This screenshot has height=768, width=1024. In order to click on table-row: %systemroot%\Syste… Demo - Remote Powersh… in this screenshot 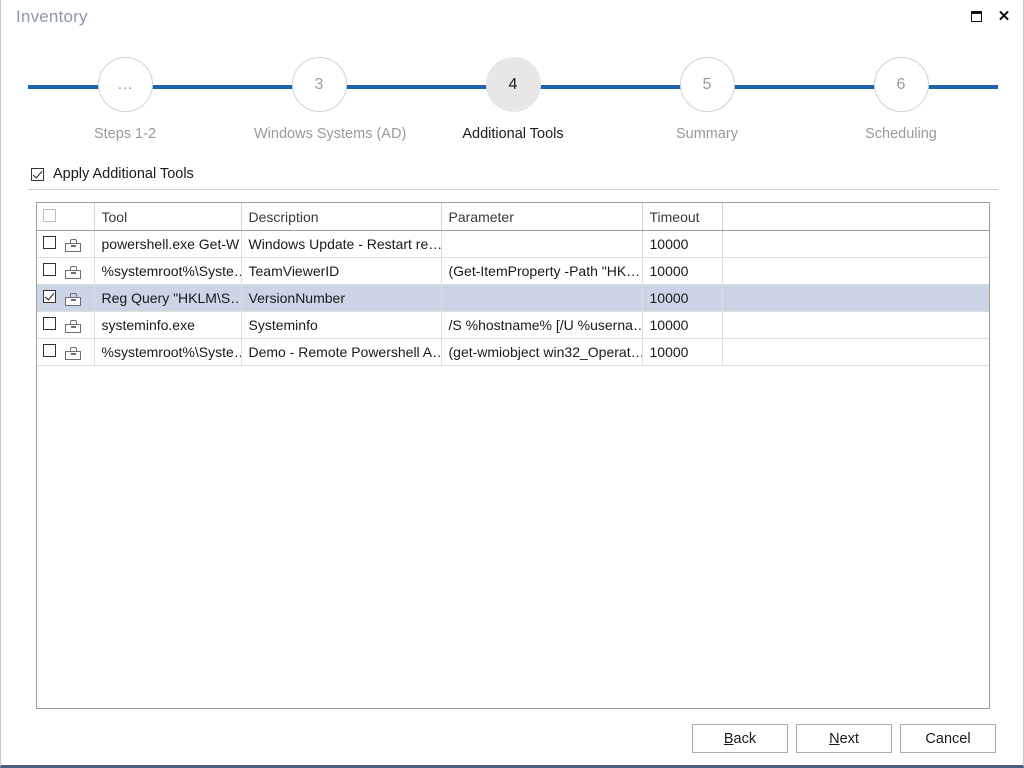, I will do `click(513, 352)`.